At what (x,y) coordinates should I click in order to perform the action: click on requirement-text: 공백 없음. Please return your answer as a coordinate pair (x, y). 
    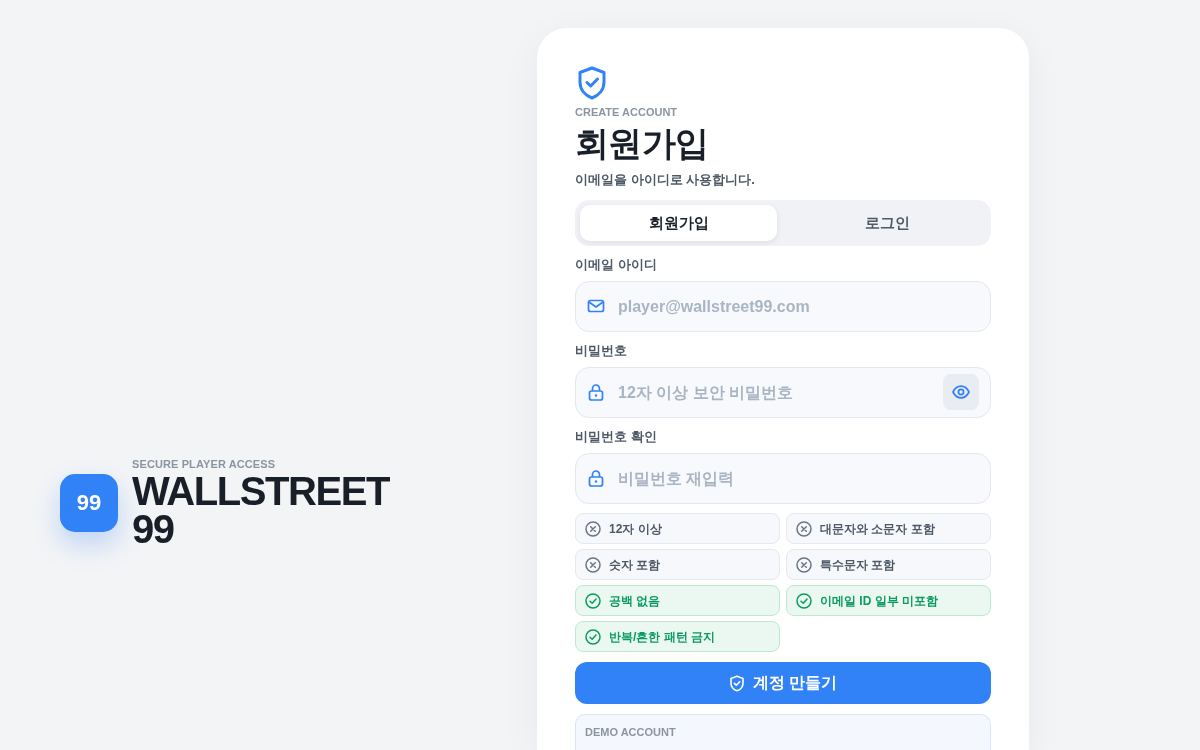
    Looking at the image, I should click on (635, 600).